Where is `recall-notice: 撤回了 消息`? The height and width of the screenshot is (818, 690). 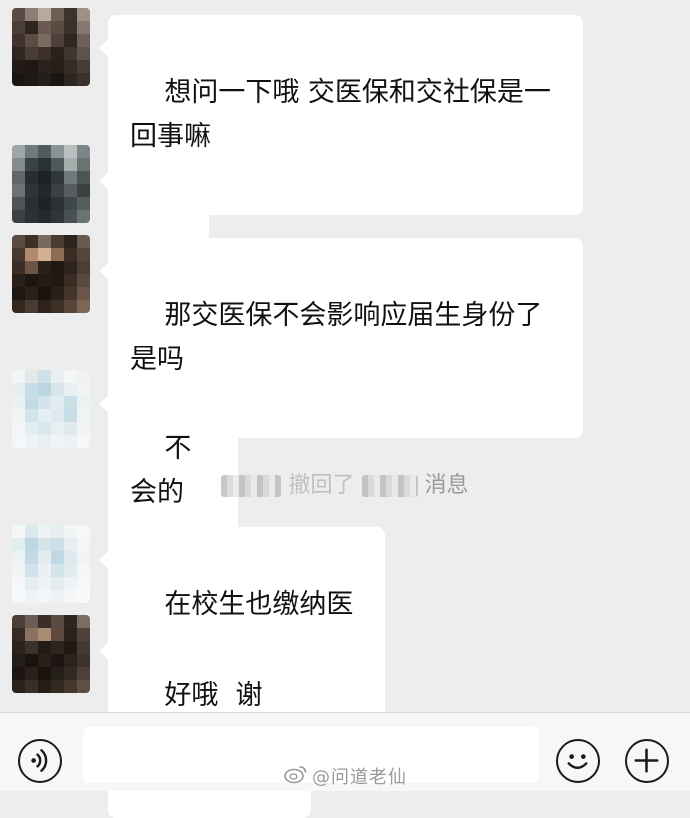
recall-notice: 撤回了 消息 is located at coordinates (345, 486).